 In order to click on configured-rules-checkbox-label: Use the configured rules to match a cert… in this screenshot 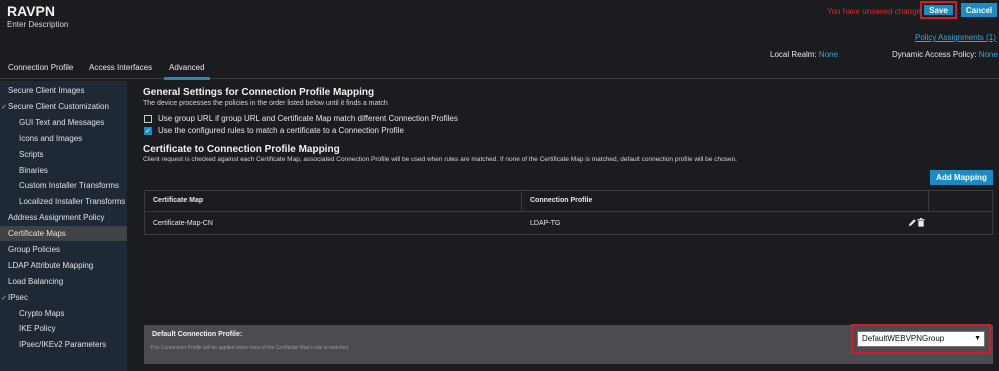, I will do `click(281, 130)`.